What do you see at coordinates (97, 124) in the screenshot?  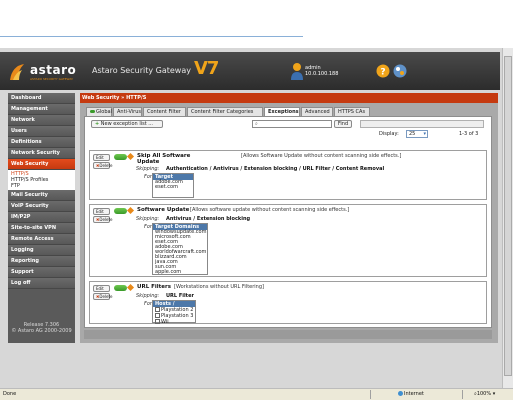 I see `plus-icon: +` at bounding box center [97, 124].